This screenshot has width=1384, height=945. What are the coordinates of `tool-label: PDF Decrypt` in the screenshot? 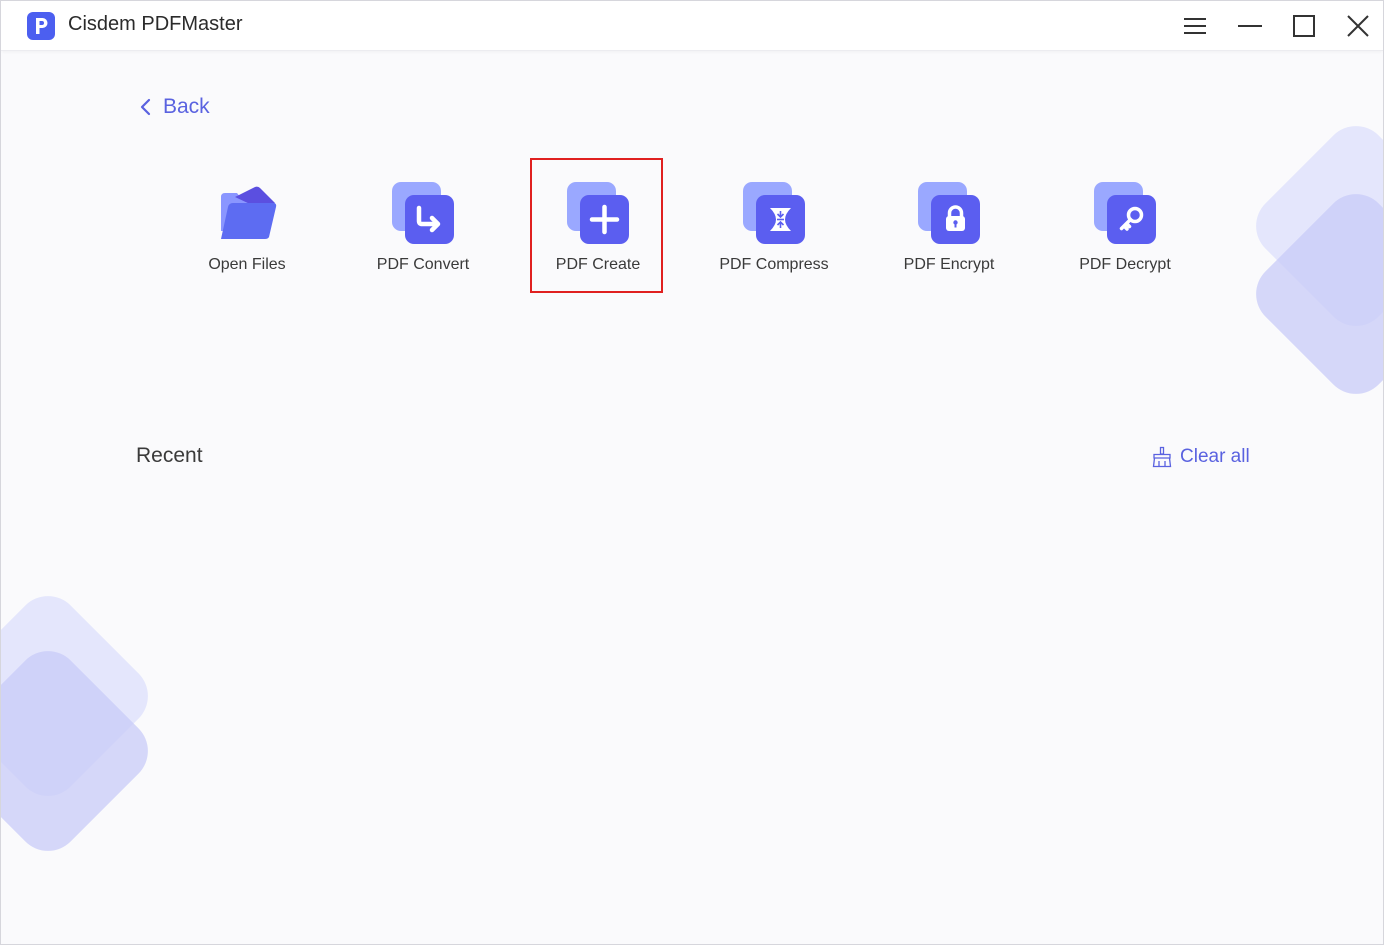 It's located at (1125, 264).